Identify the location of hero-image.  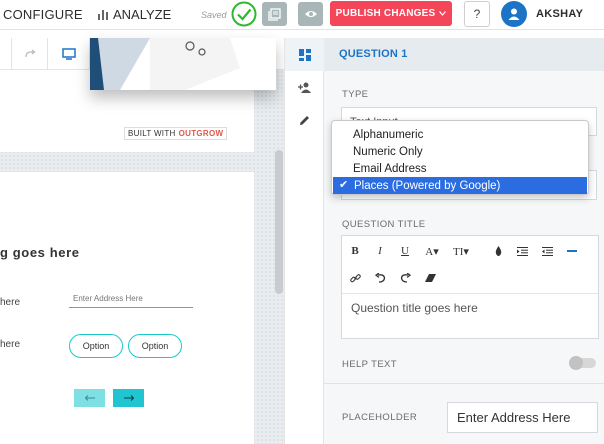
(183, 64).